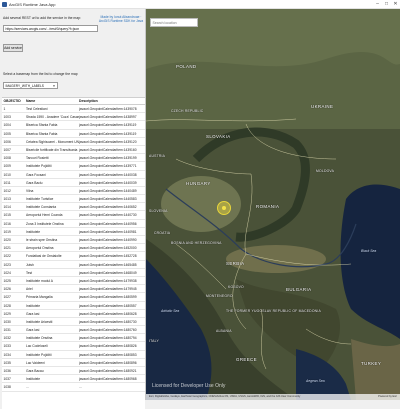 The image size is (400, 409). I want to click on cell-description: javaurl.GeopointCalendarItem:1439160, so click(108, 149).